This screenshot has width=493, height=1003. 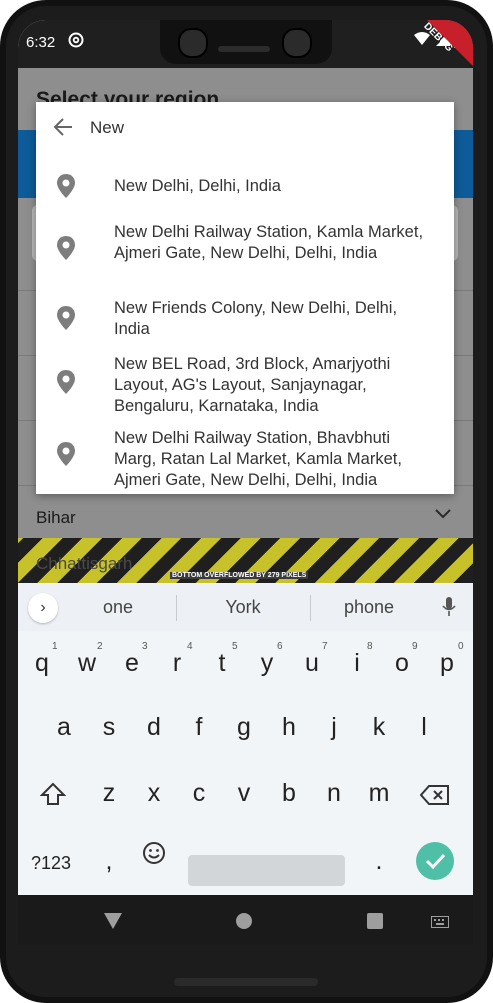 What do you see at coordinates (443, 515) in the screenshot?
I see `chevron-down-icon` at bounding box center [443, 515].